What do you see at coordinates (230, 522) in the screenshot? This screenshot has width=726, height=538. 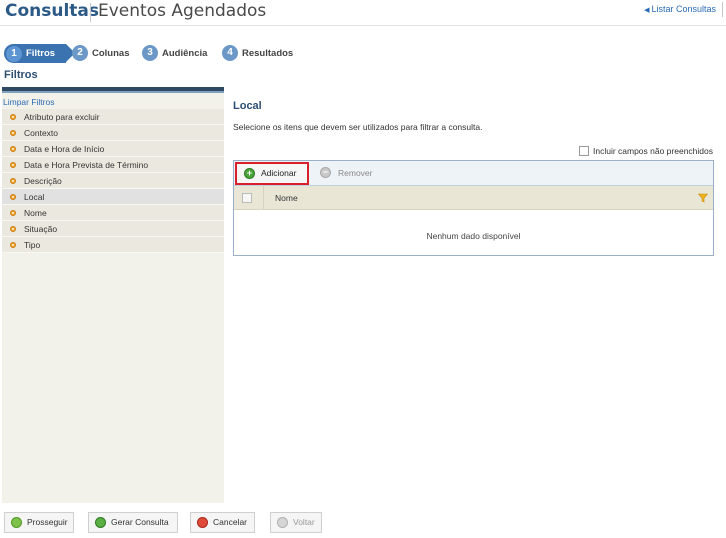 I see `cancel-button-label: Cancelar` at bounding box center [230, 522].